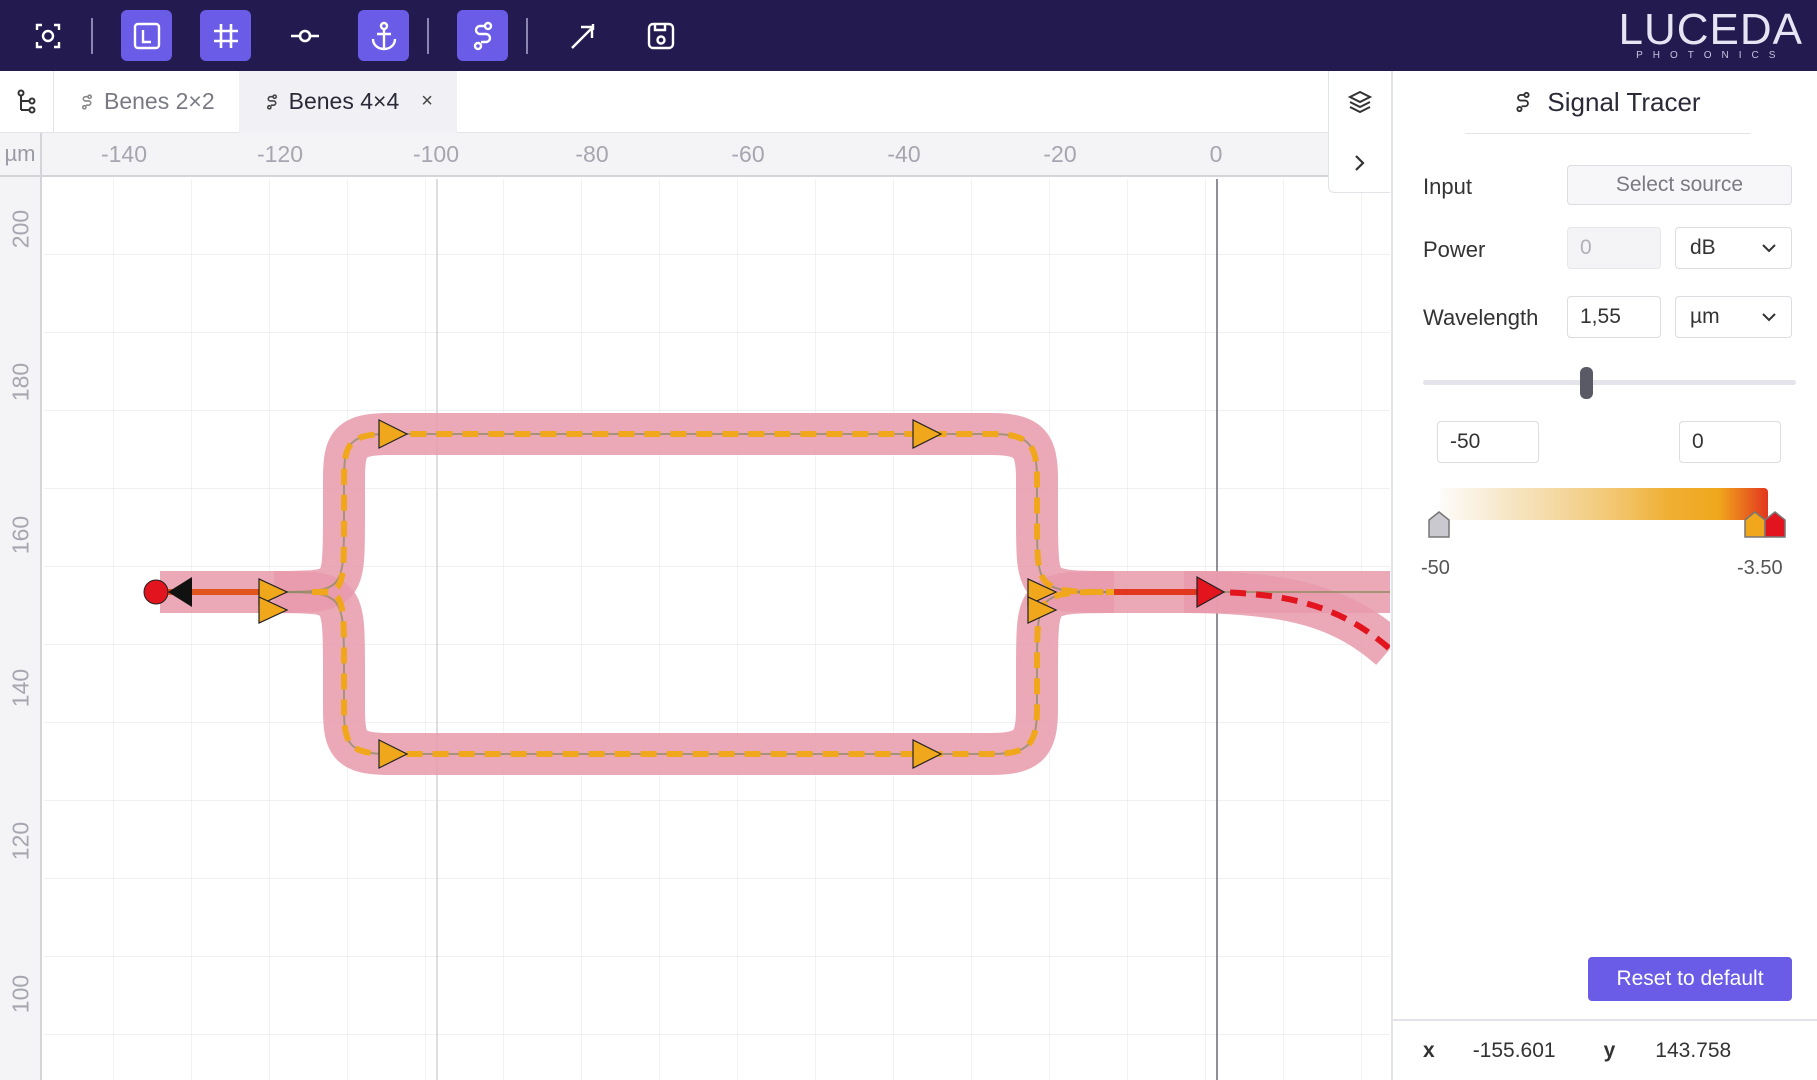 The width and height of the screenshot is (1817, 1080). Describe the element at coordinates (716, 155) in the screenshot. I see `horizontal-ruler: -140 -120 -100 -80 -60 -40 -20 0` at that location.